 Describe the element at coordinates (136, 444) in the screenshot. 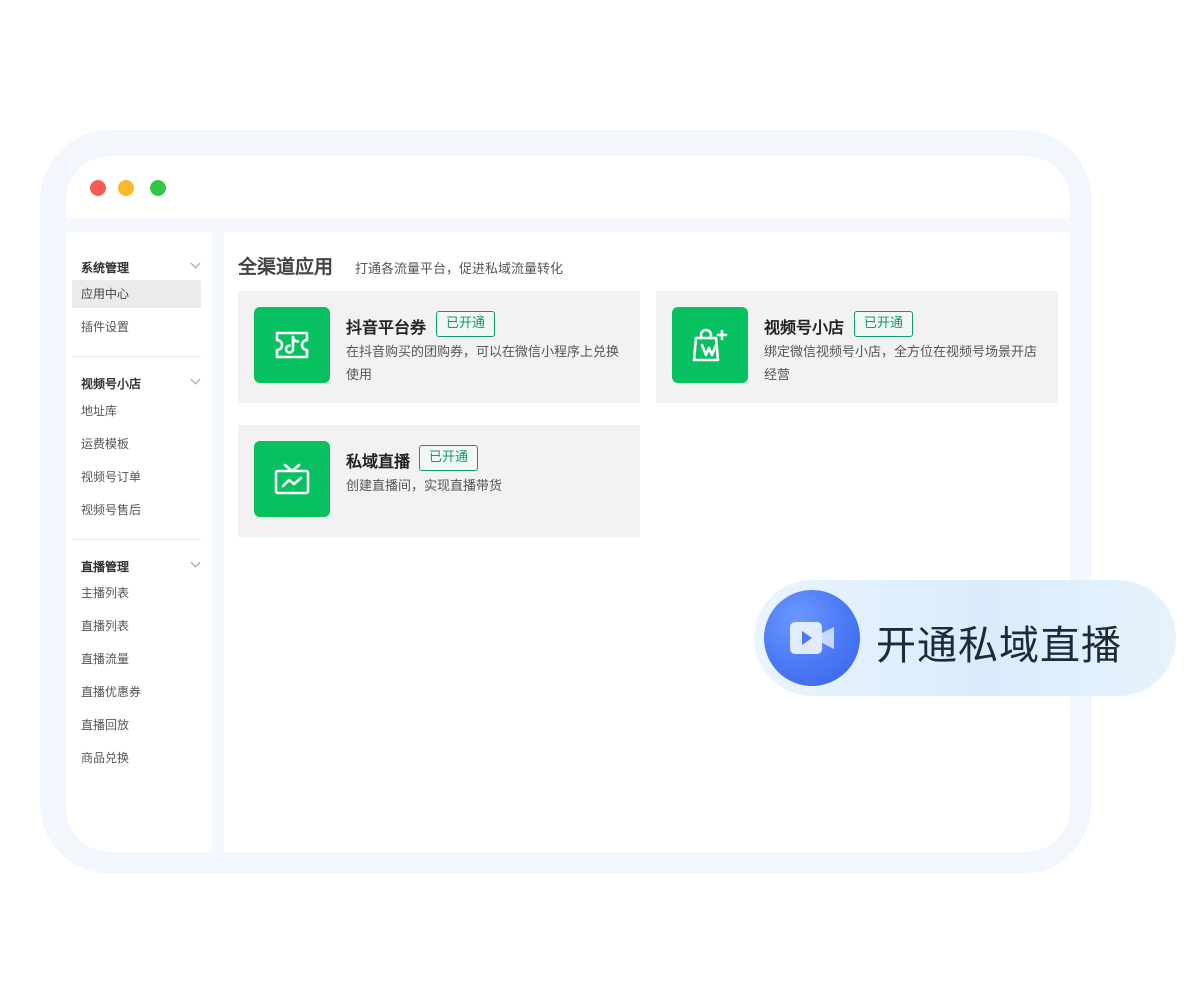

I see `sidebar-item-shipping-template: 运费模板` at that location.